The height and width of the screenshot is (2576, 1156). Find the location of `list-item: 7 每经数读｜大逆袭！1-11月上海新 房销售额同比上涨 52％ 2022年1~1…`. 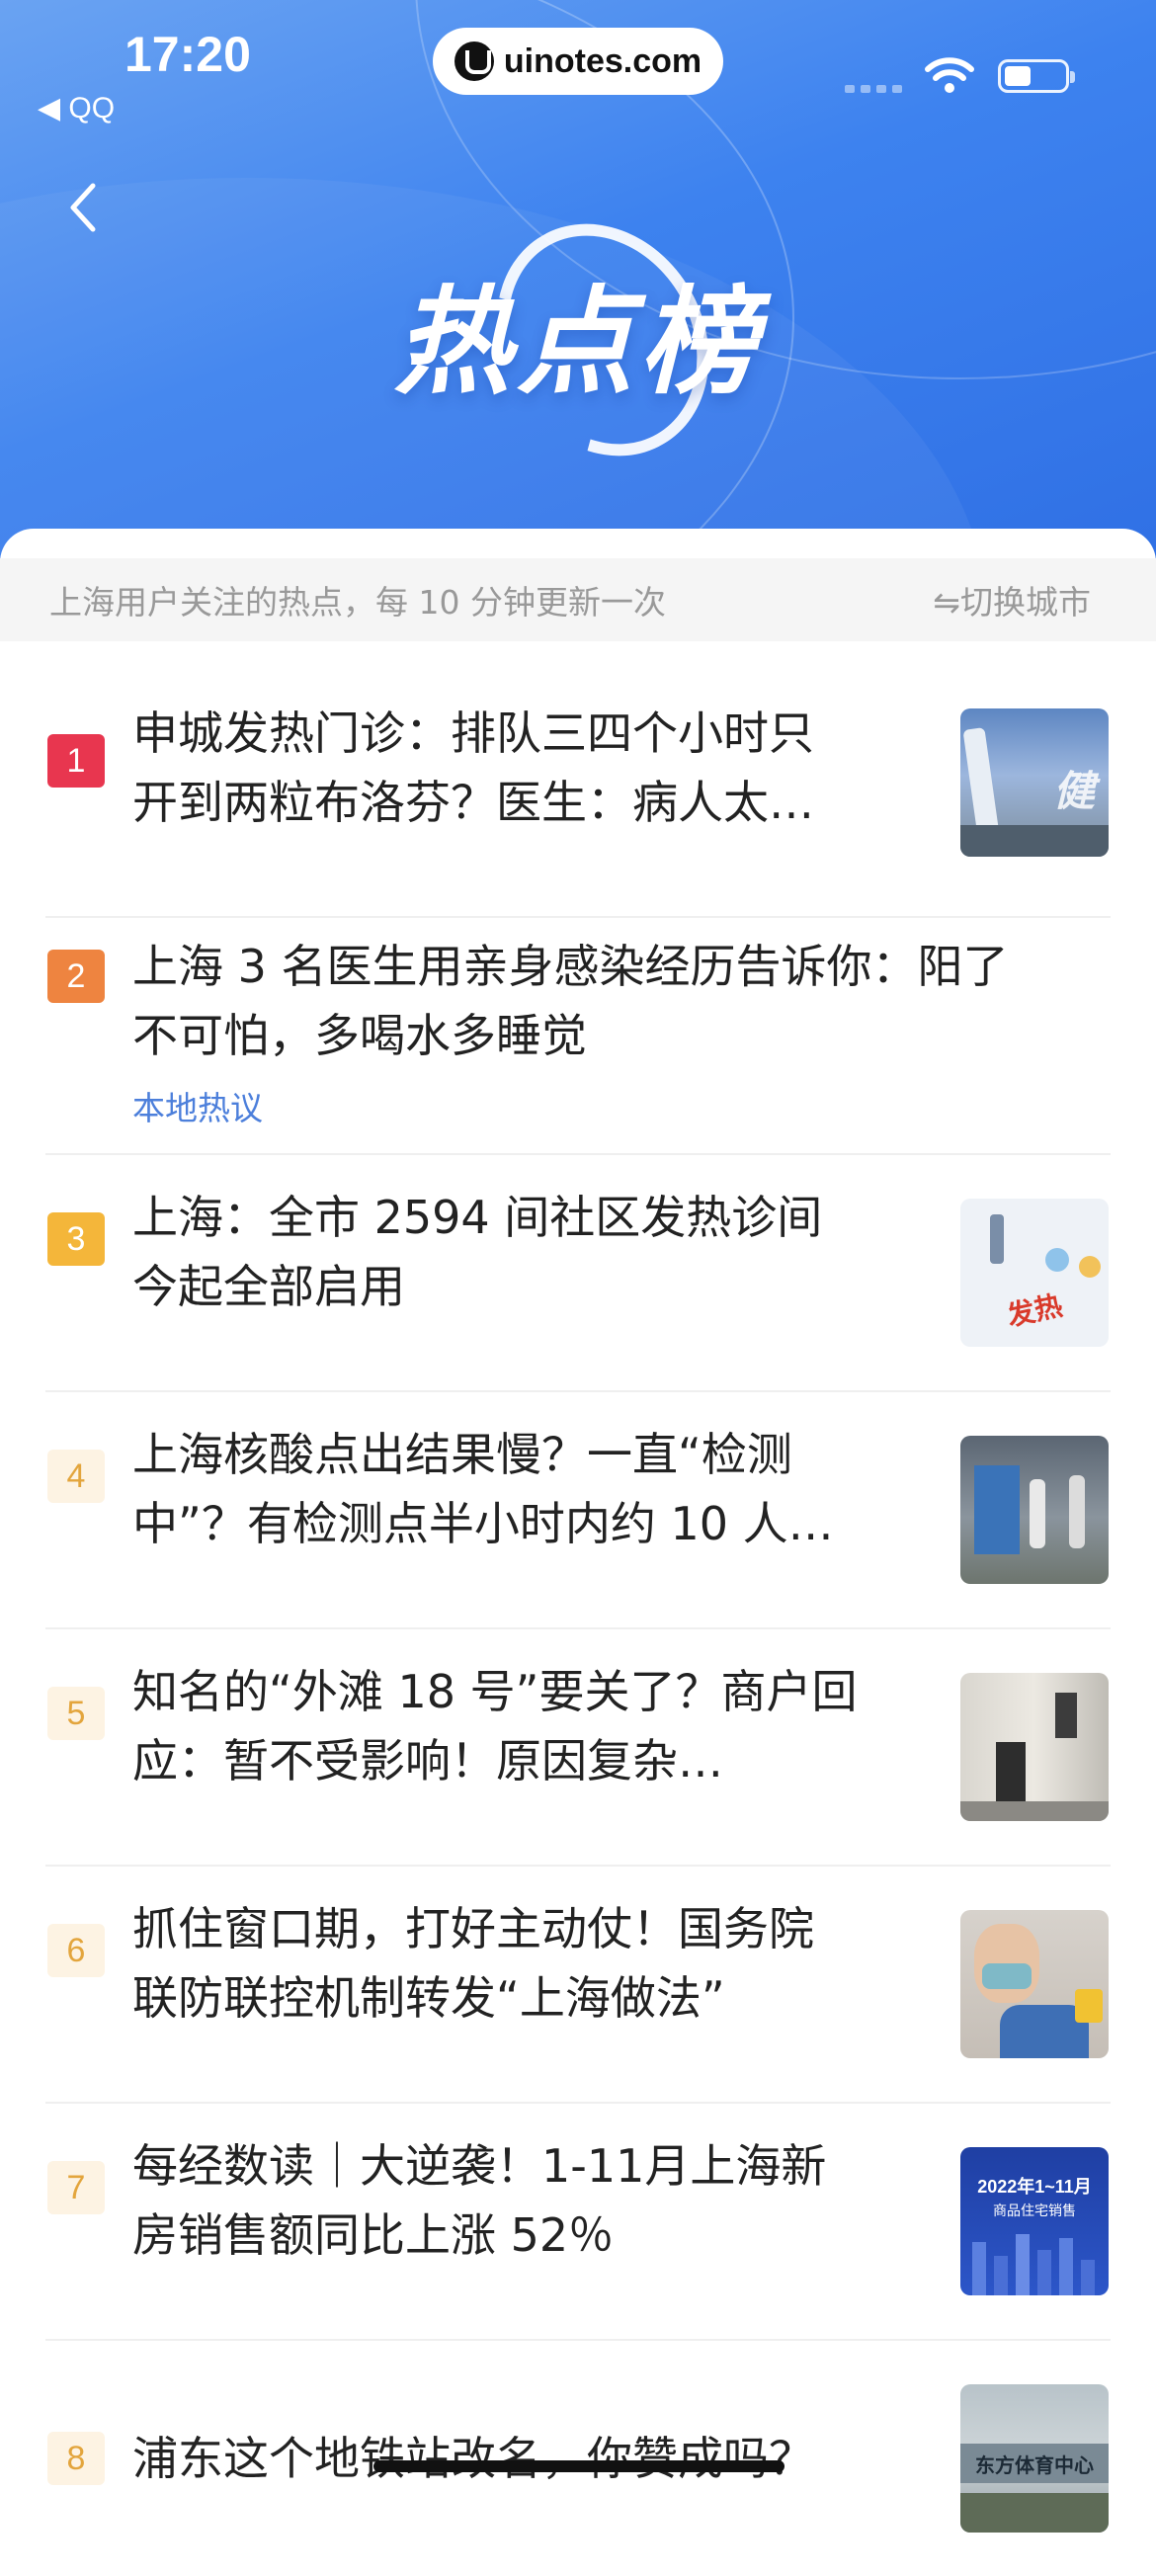

list-item: 7 每经数读｜大逆袭！1-11月上海新 房销售额同比上涨 52％ 2022年1~1… is located at coordinates (578, 2220).